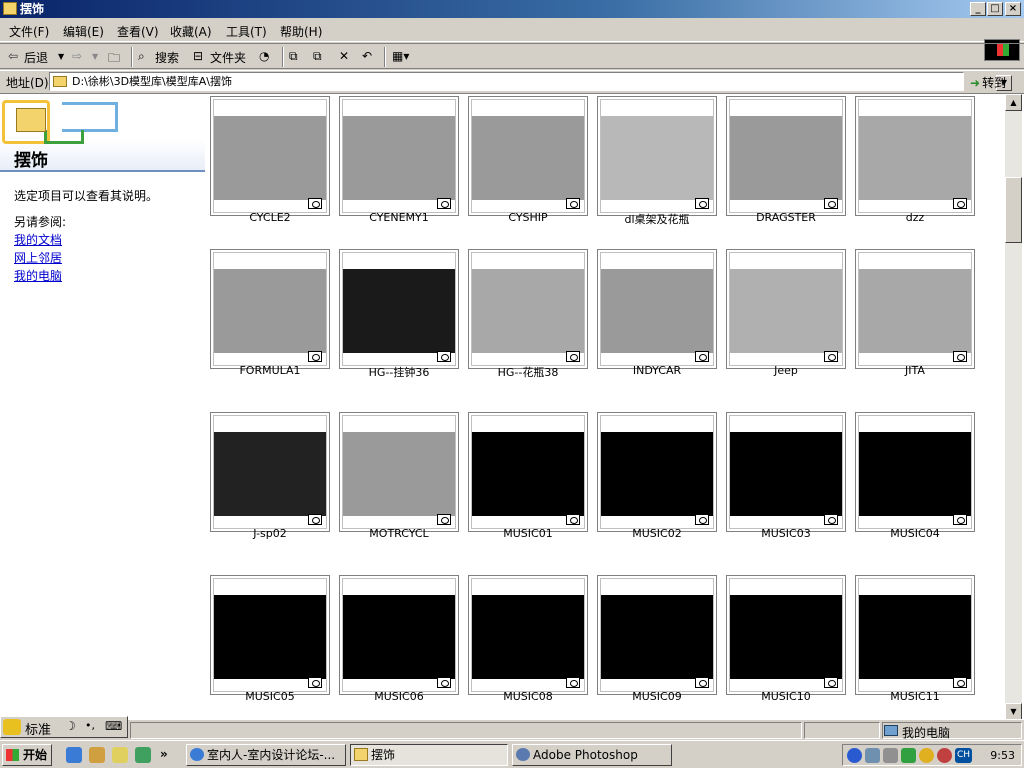 Image resolution: width=1024 pixels, height=768 pixels. Describe the element at coordinates (38, 275) in the screenshot. I see `link-my-computer: 我的电脑` at that location.